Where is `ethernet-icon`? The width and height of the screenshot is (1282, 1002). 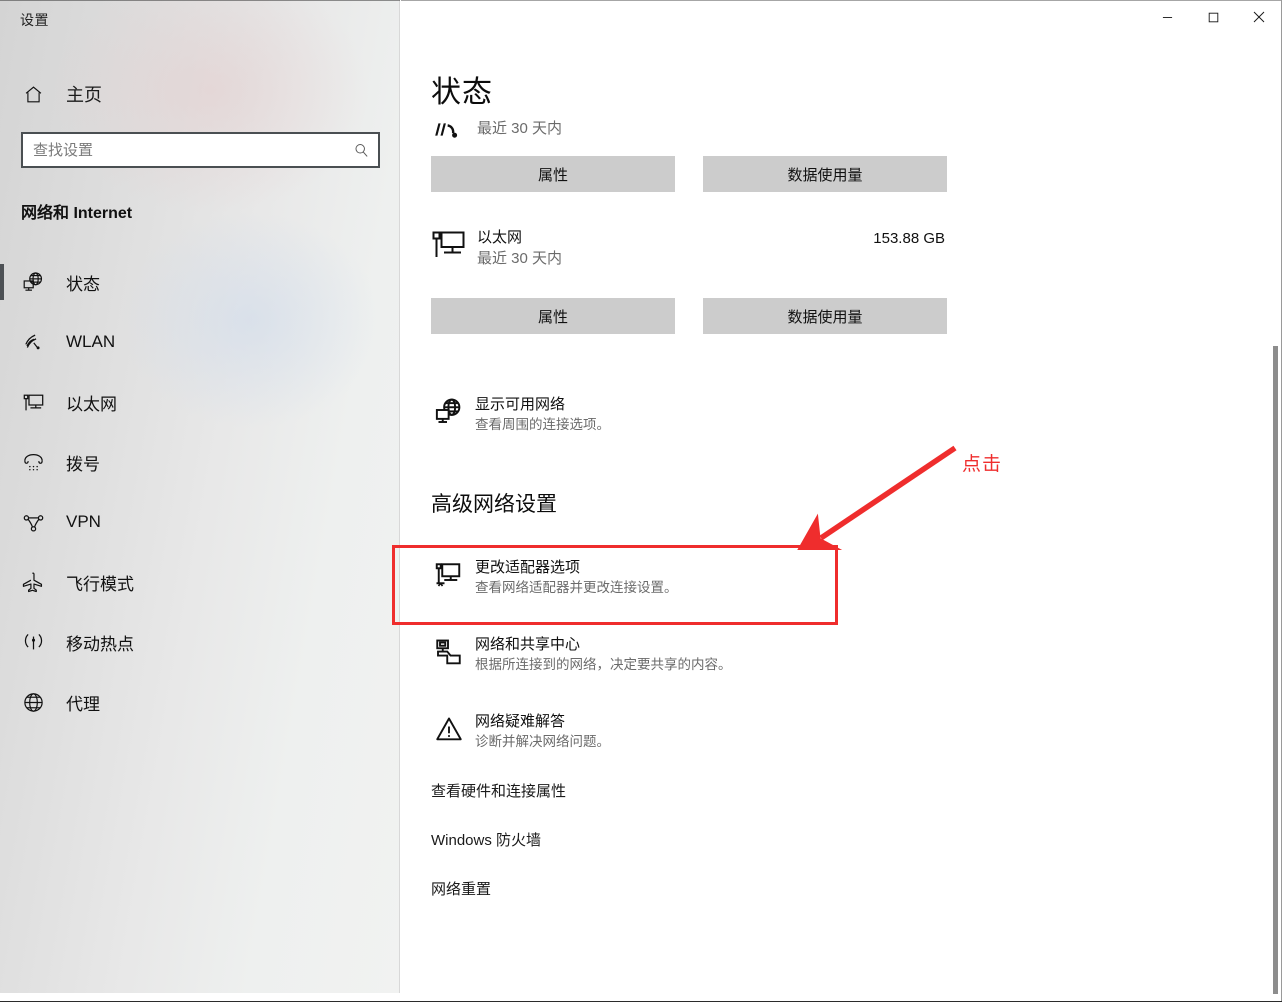
ethernet-icon is located at coordinates (33, 402).